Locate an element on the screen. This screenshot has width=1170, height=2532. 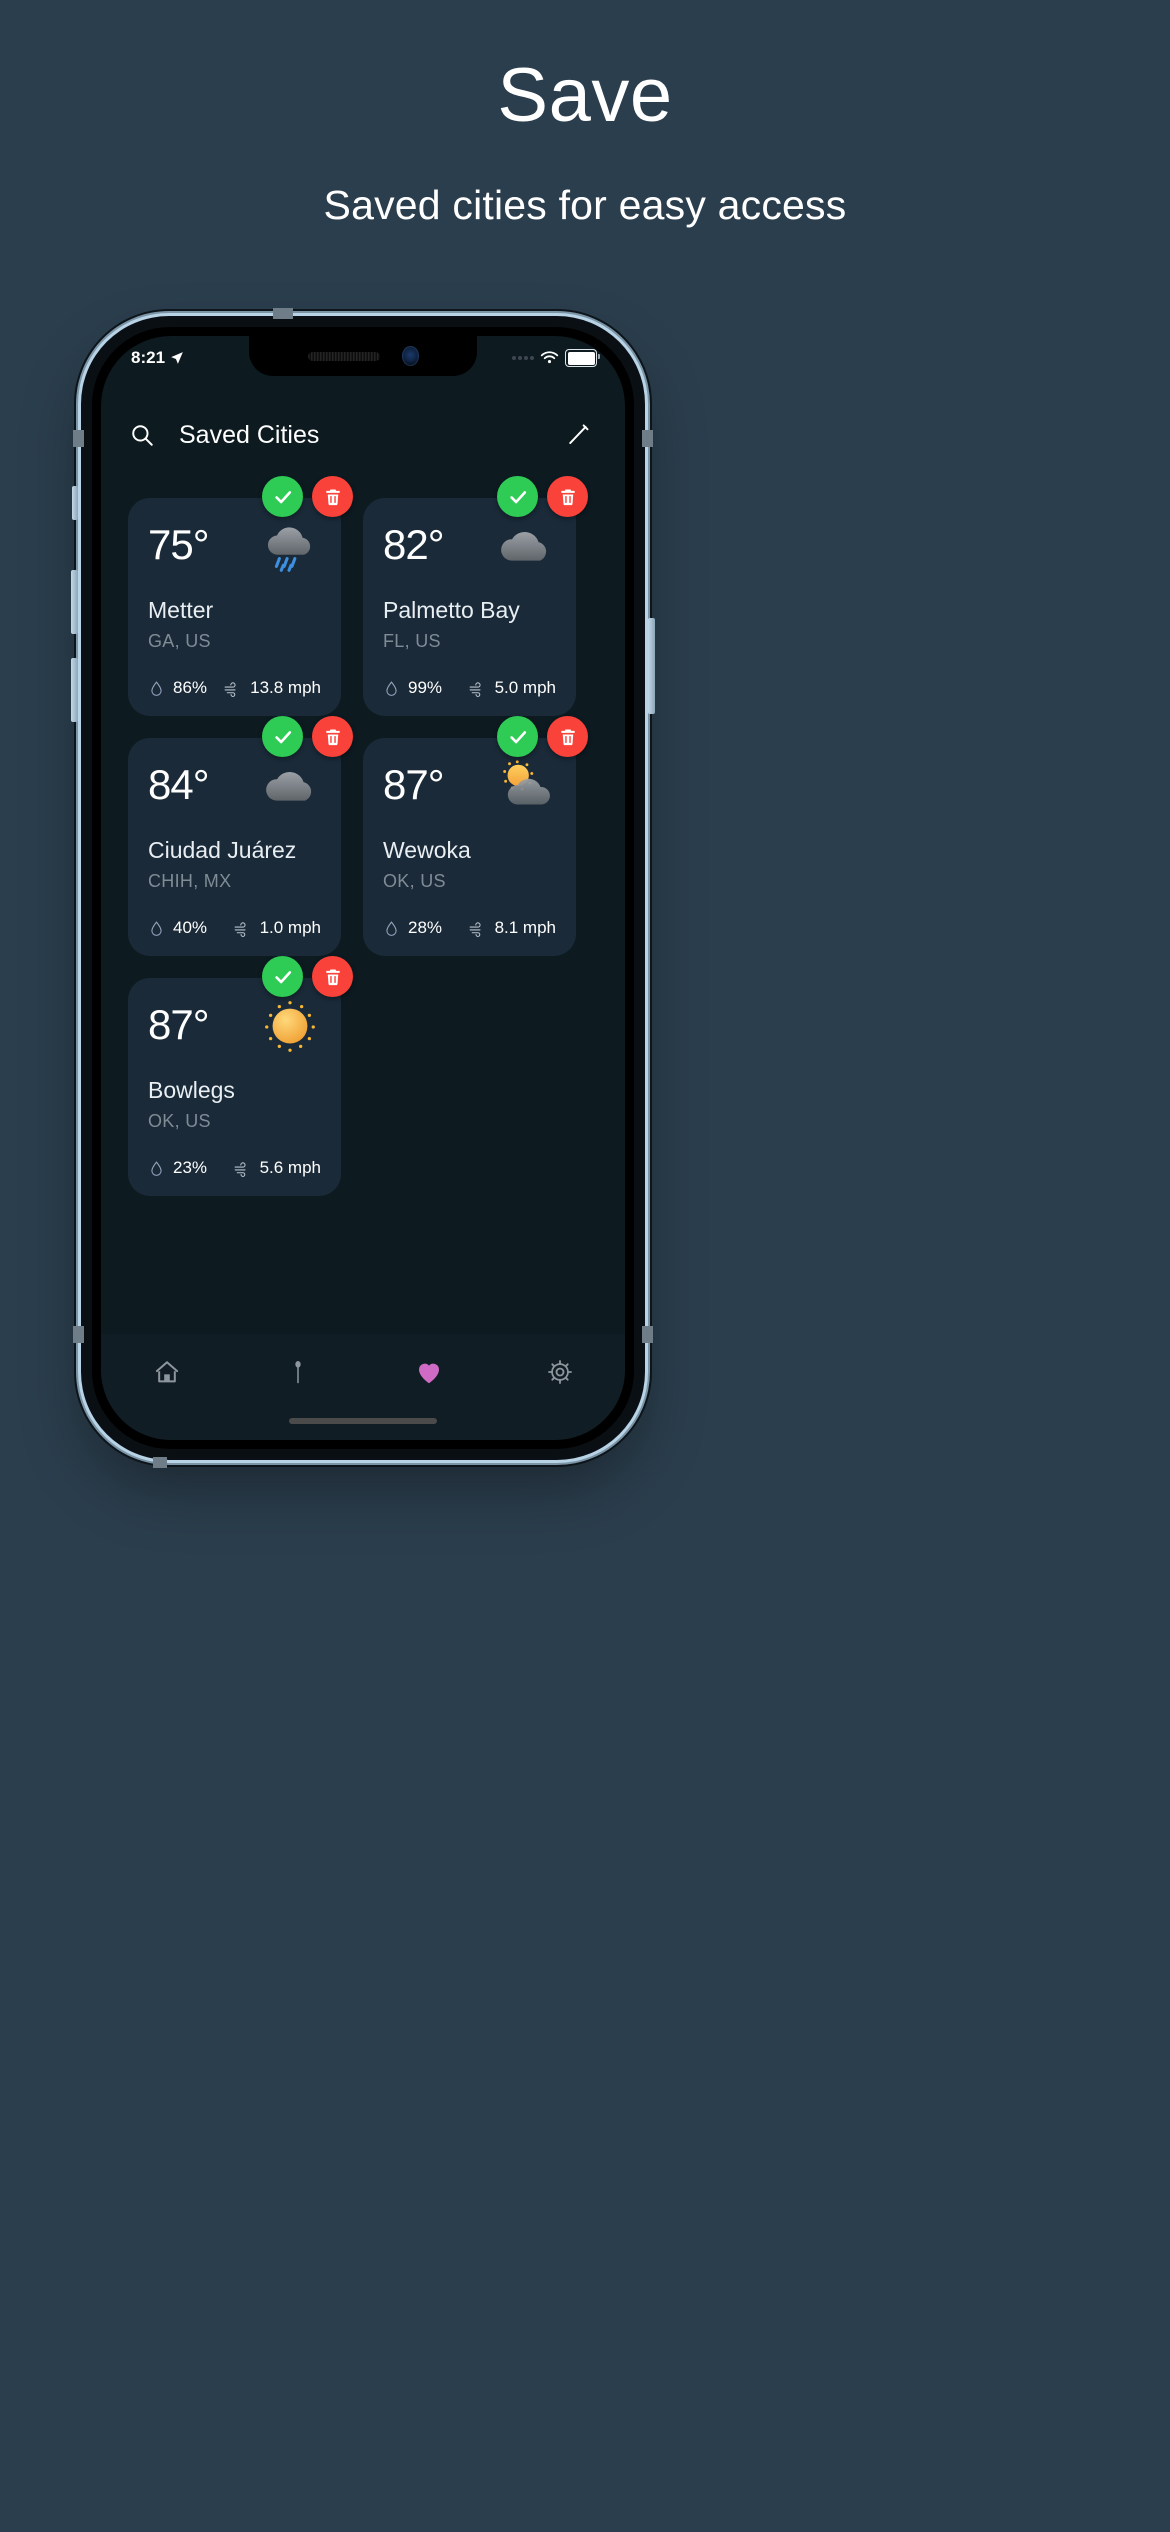
temperature: 75° is located at coordinates (179, 544).